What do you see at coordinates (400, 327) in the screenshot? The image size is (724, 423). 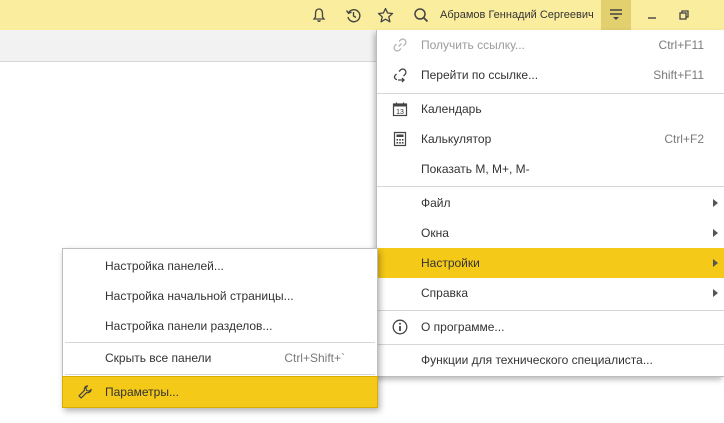 I see `info-icon` at bounding box center [400, 327].